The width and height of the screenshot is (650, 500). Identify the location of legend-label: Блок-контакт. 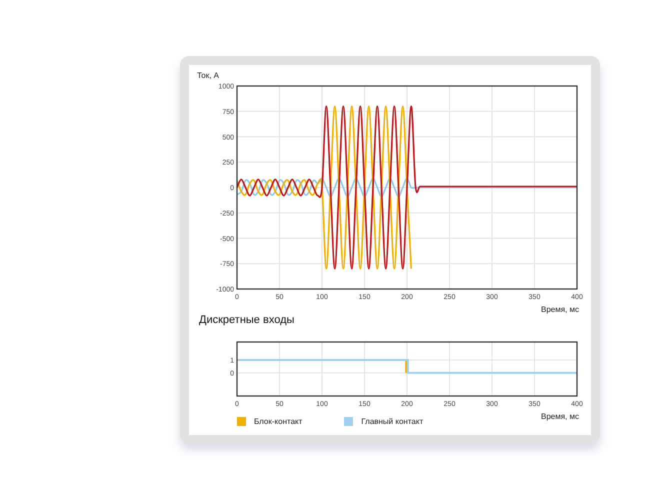
(278, 421).